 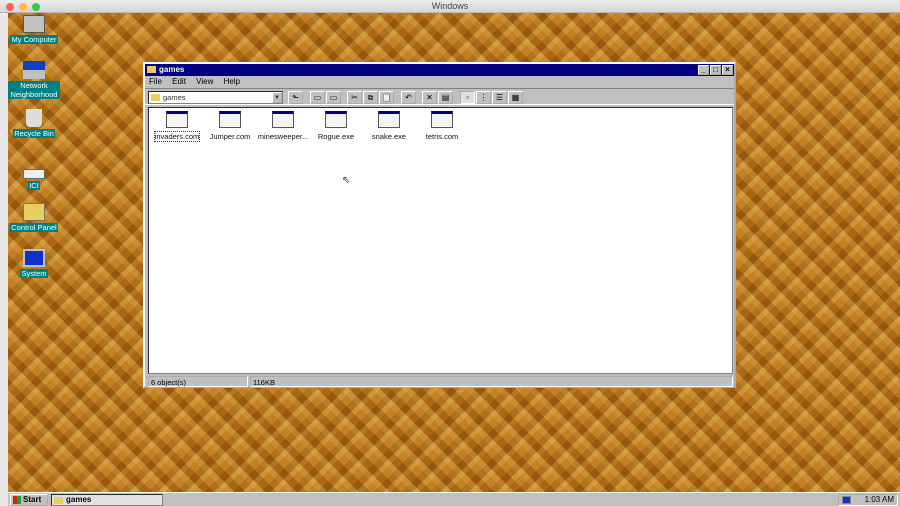 What do you see at coordinates (408, 97) in the screenshot?
I see `undo-button: ↶` at bounding box center [408, 97].